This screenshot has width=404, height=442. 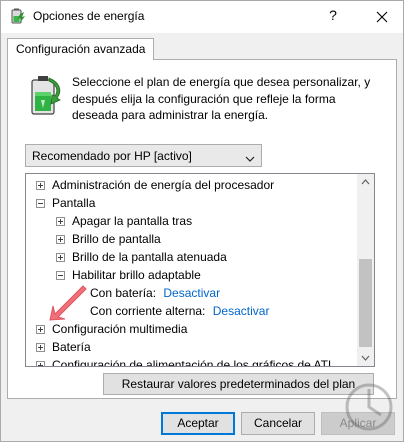 I want to click on tree-item-label: Brillo de pantalla, so click(x=116, y=239).